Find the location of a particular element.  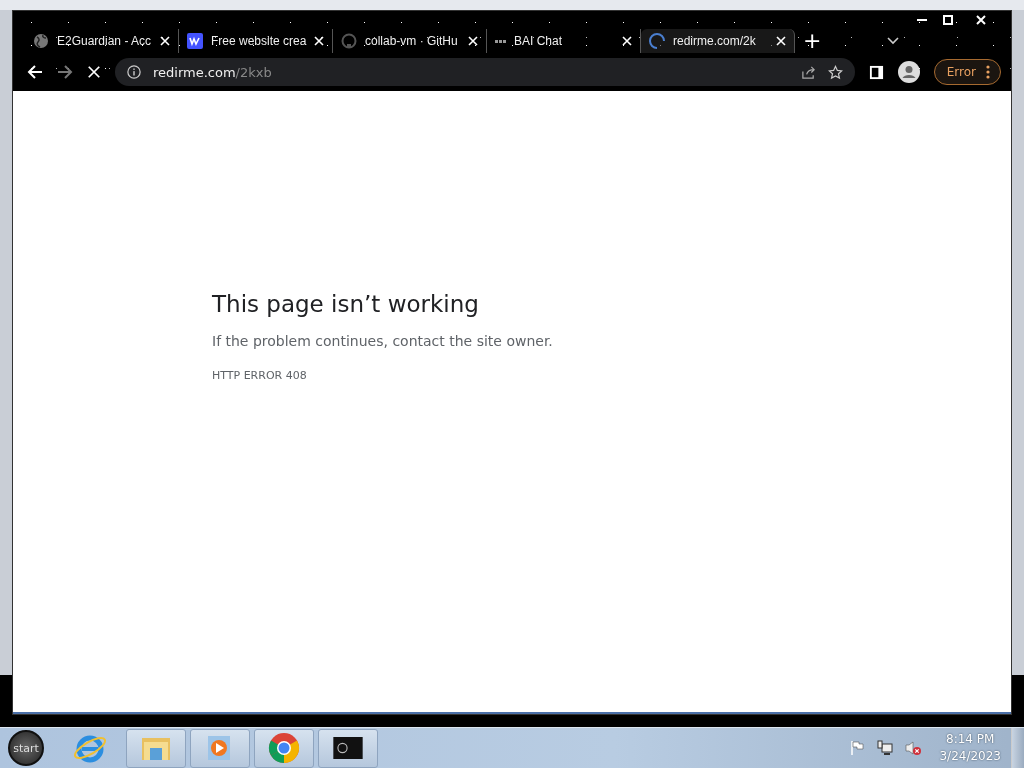

tab-title: Free website crea is located at coordinates (259, 41).